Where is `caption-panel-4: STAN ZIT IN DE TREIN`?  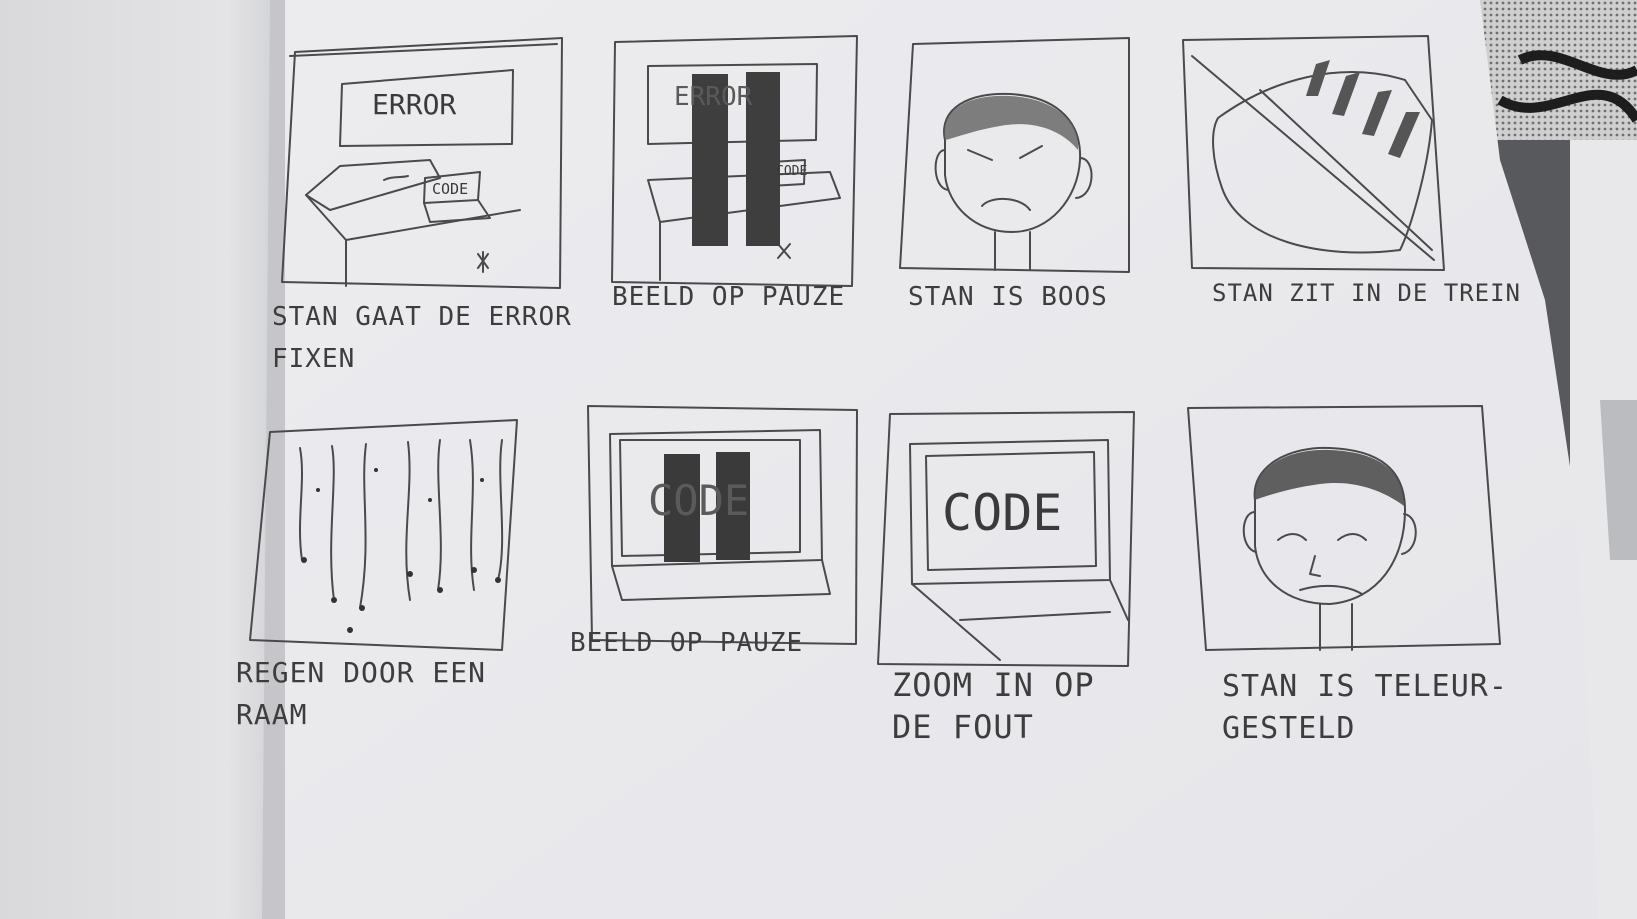 caption-panel-4: STAN ZIT IN DE TREIN is located at coordinates (1366, 293).